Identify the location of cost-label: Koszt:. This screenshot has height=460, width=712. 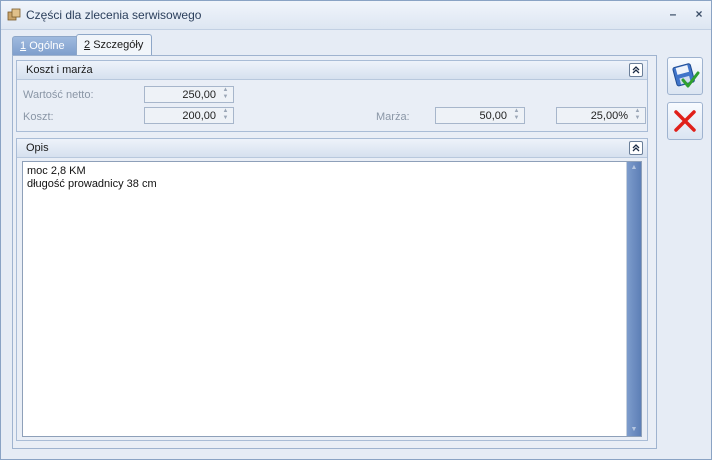
(38, 117).